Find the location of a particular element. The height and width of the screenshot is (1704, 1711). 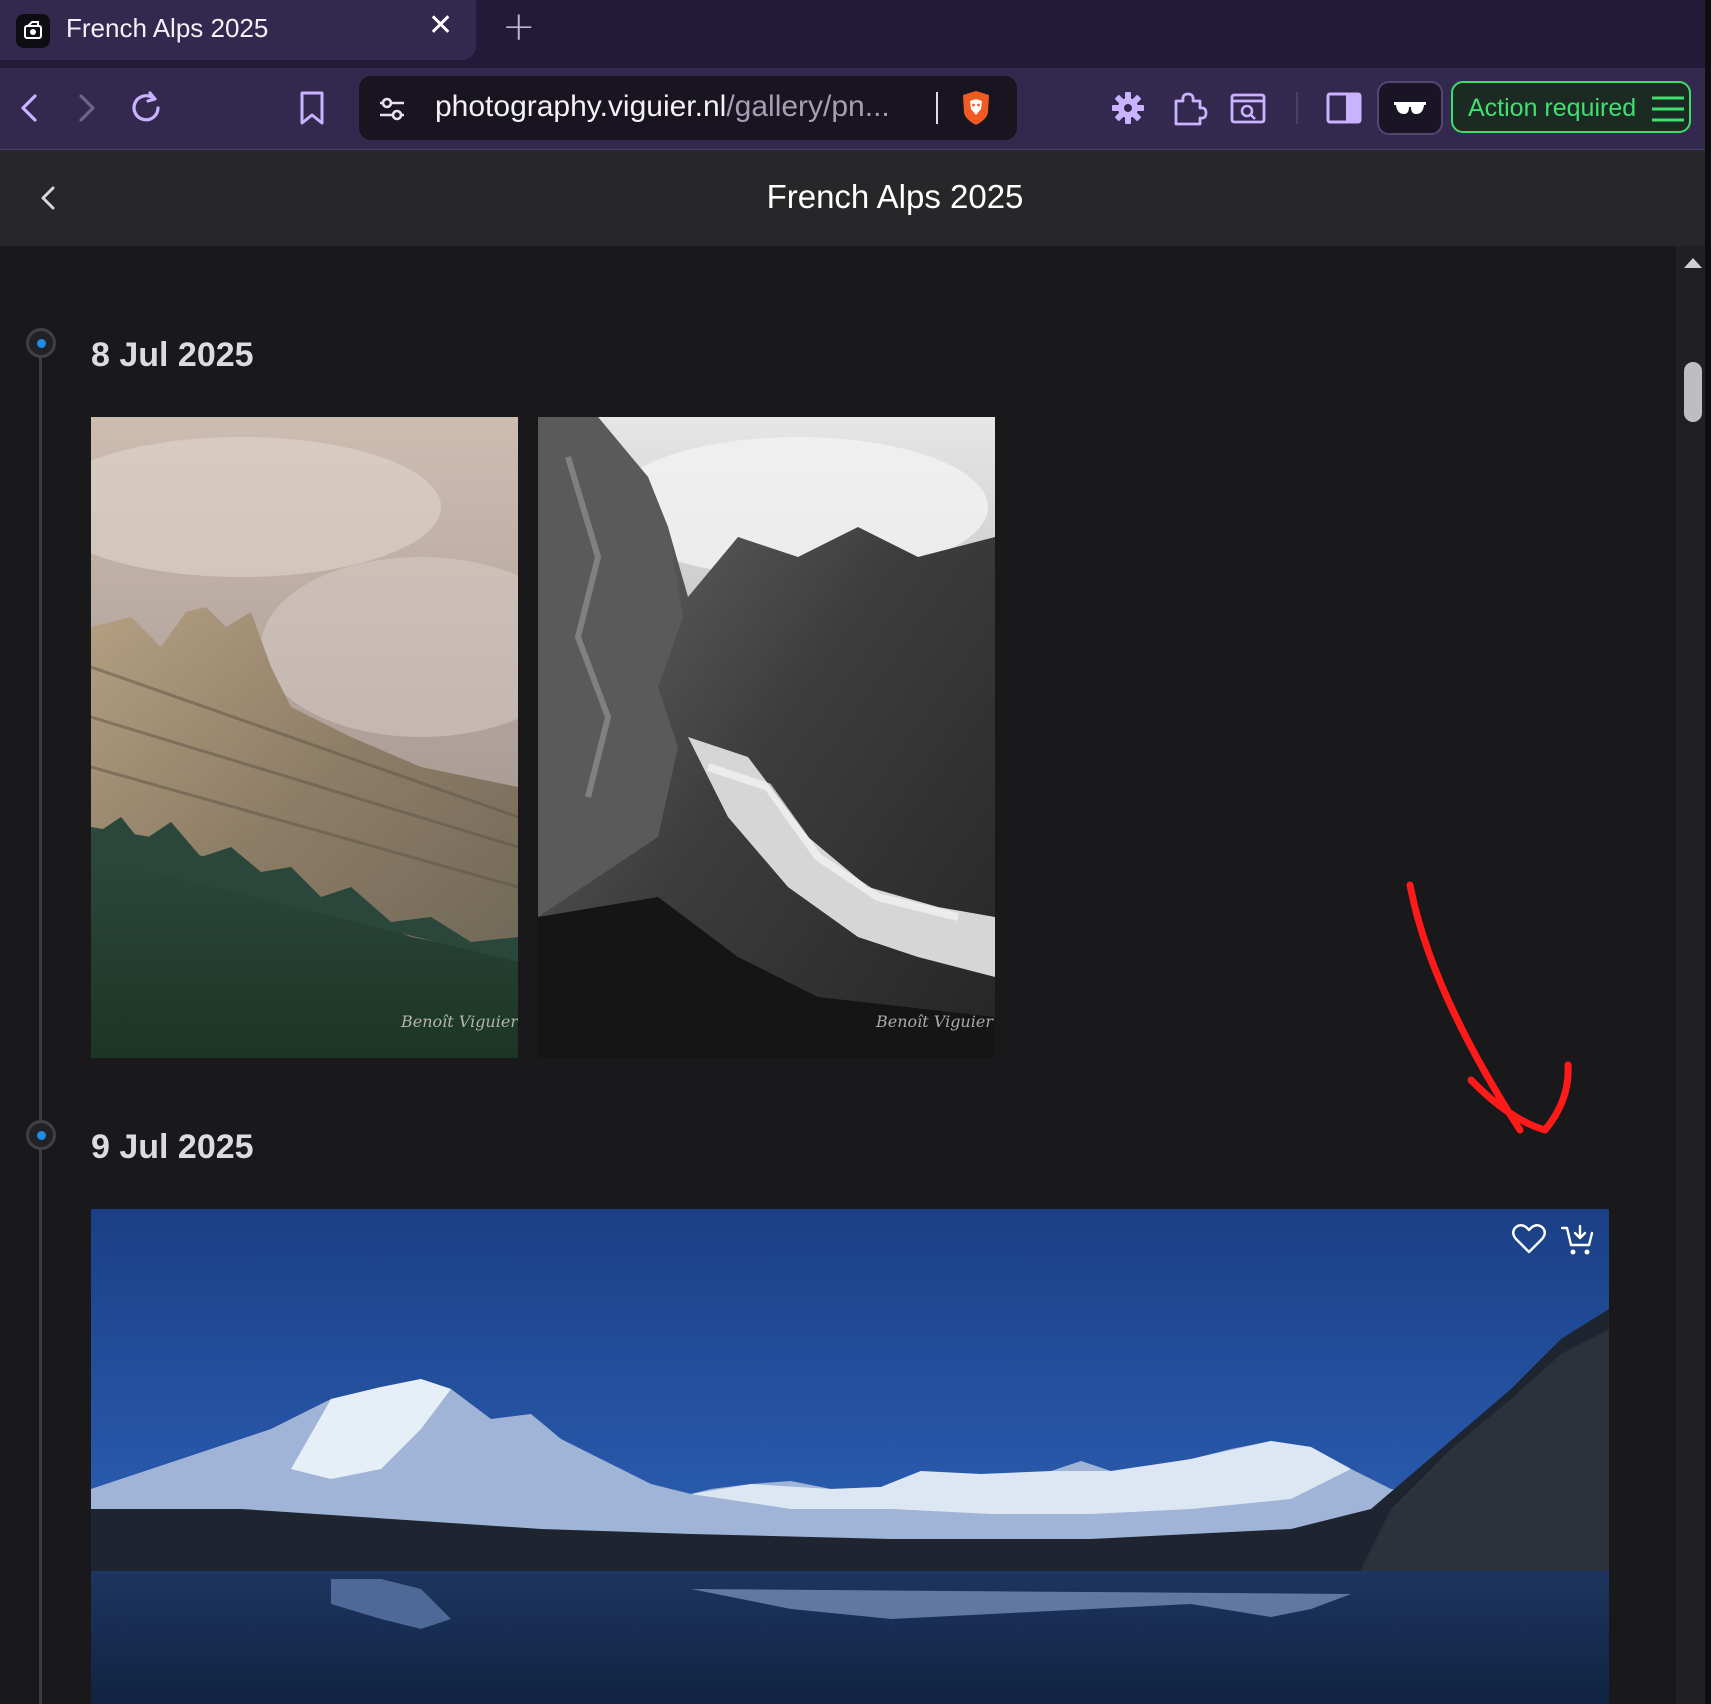

url-divider is located at coordinates (937, 108).